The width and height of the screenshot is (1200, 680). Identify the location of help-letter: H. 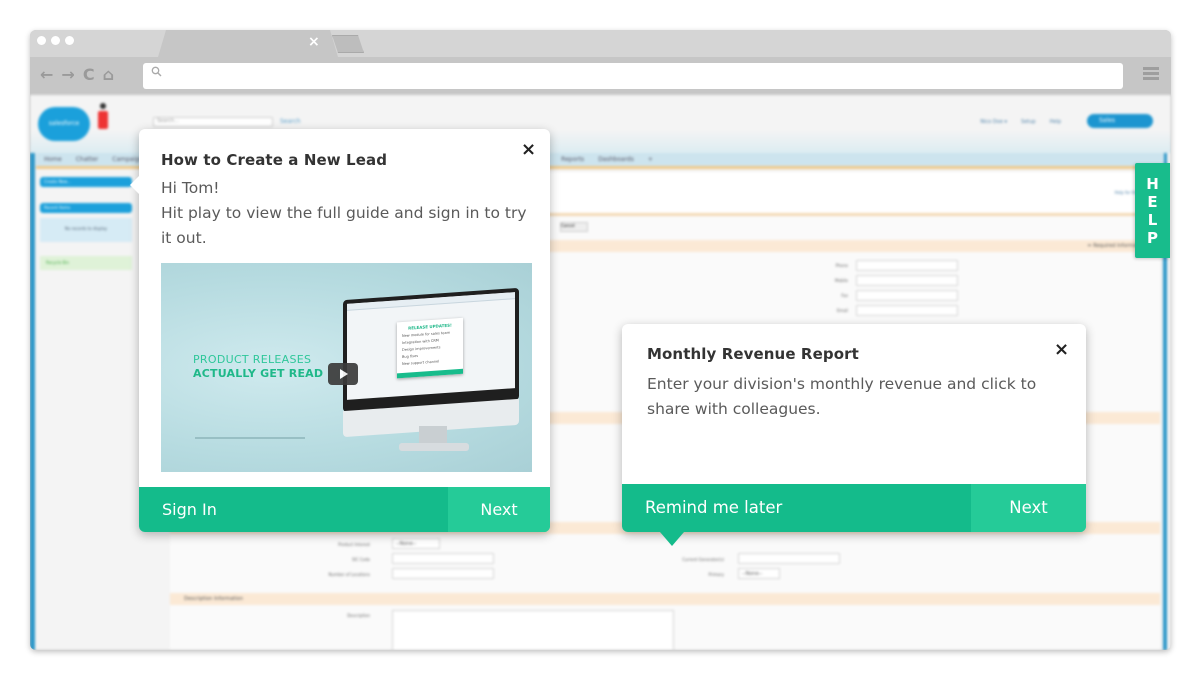
(1152, 183).